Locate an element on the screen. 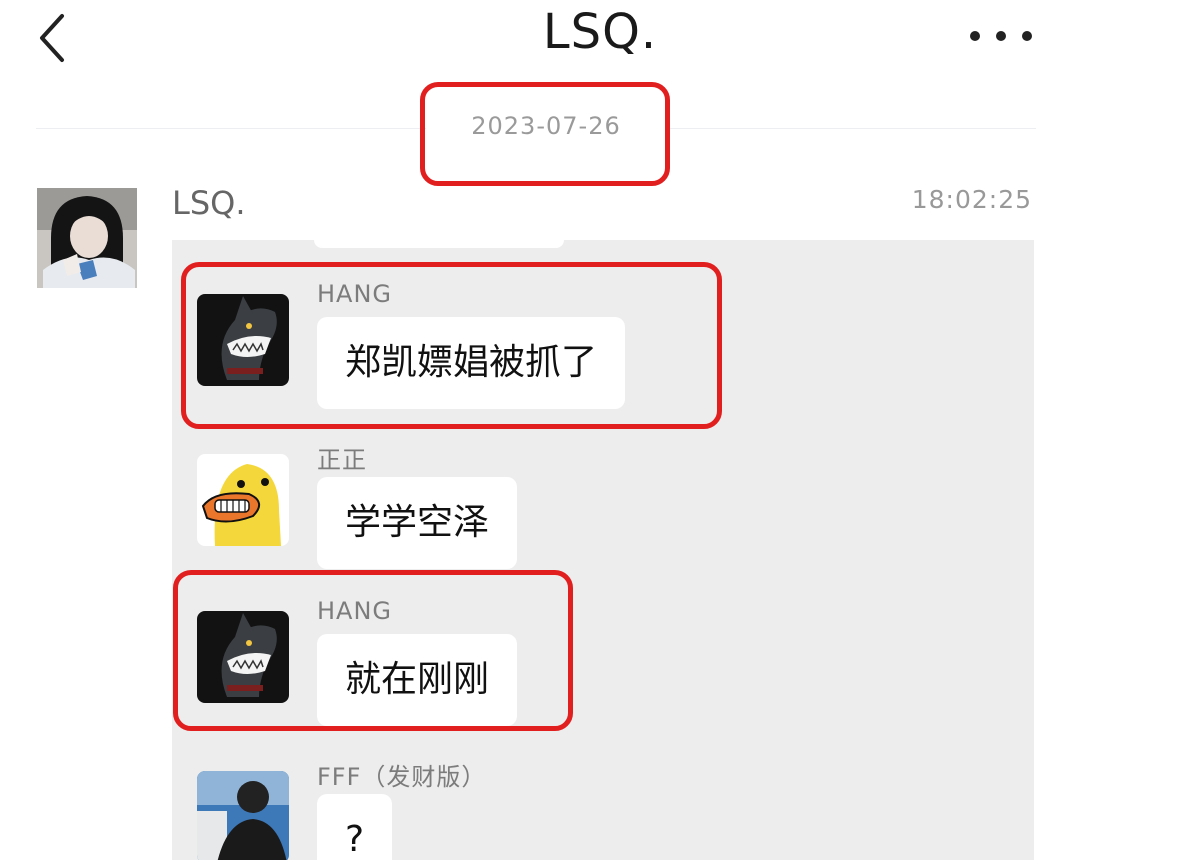 This screenshot has width=1200, height=860. more-options-button is located at coordinates (1001, 36).